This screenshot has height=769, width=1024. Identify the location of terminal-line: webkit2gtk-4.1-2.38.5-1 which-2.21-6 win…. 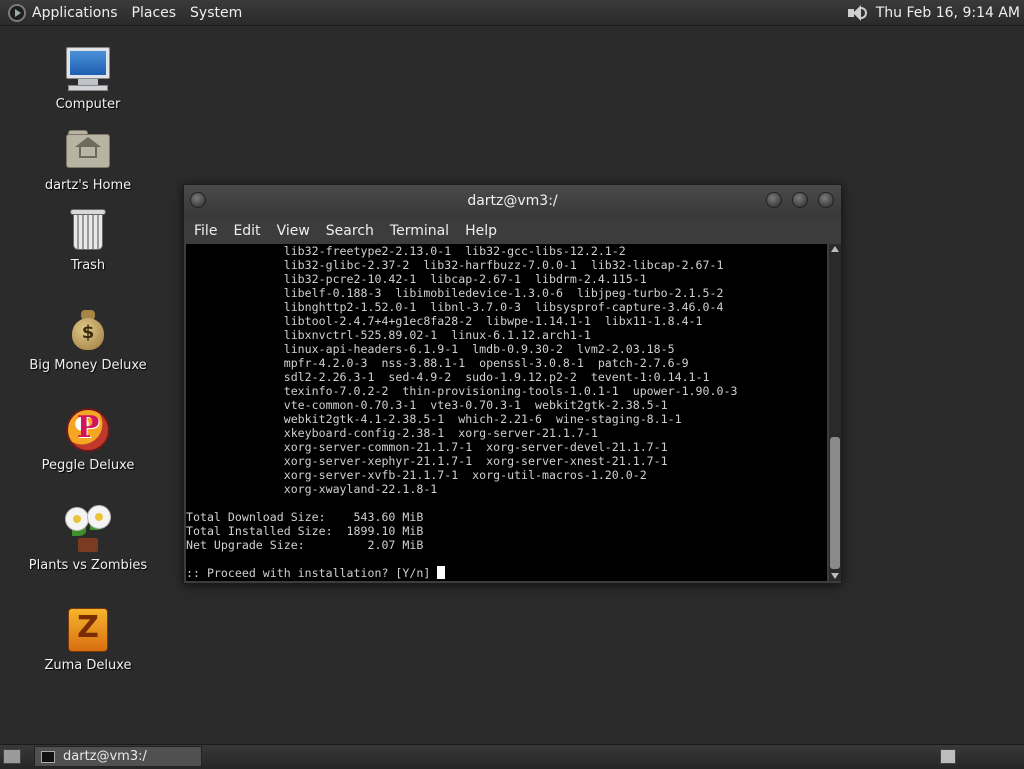
(434, 419).